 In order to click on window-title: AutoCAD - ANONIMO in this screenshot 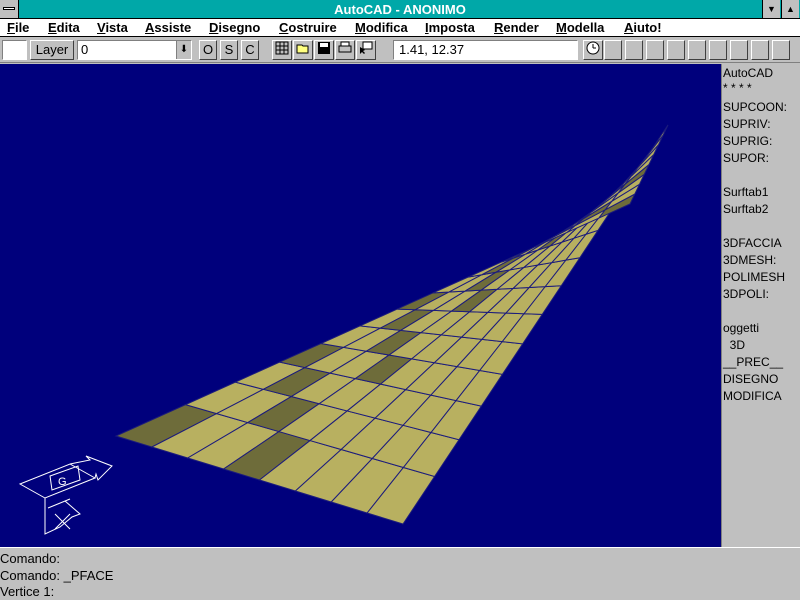, I will do `click(400, 9)`.